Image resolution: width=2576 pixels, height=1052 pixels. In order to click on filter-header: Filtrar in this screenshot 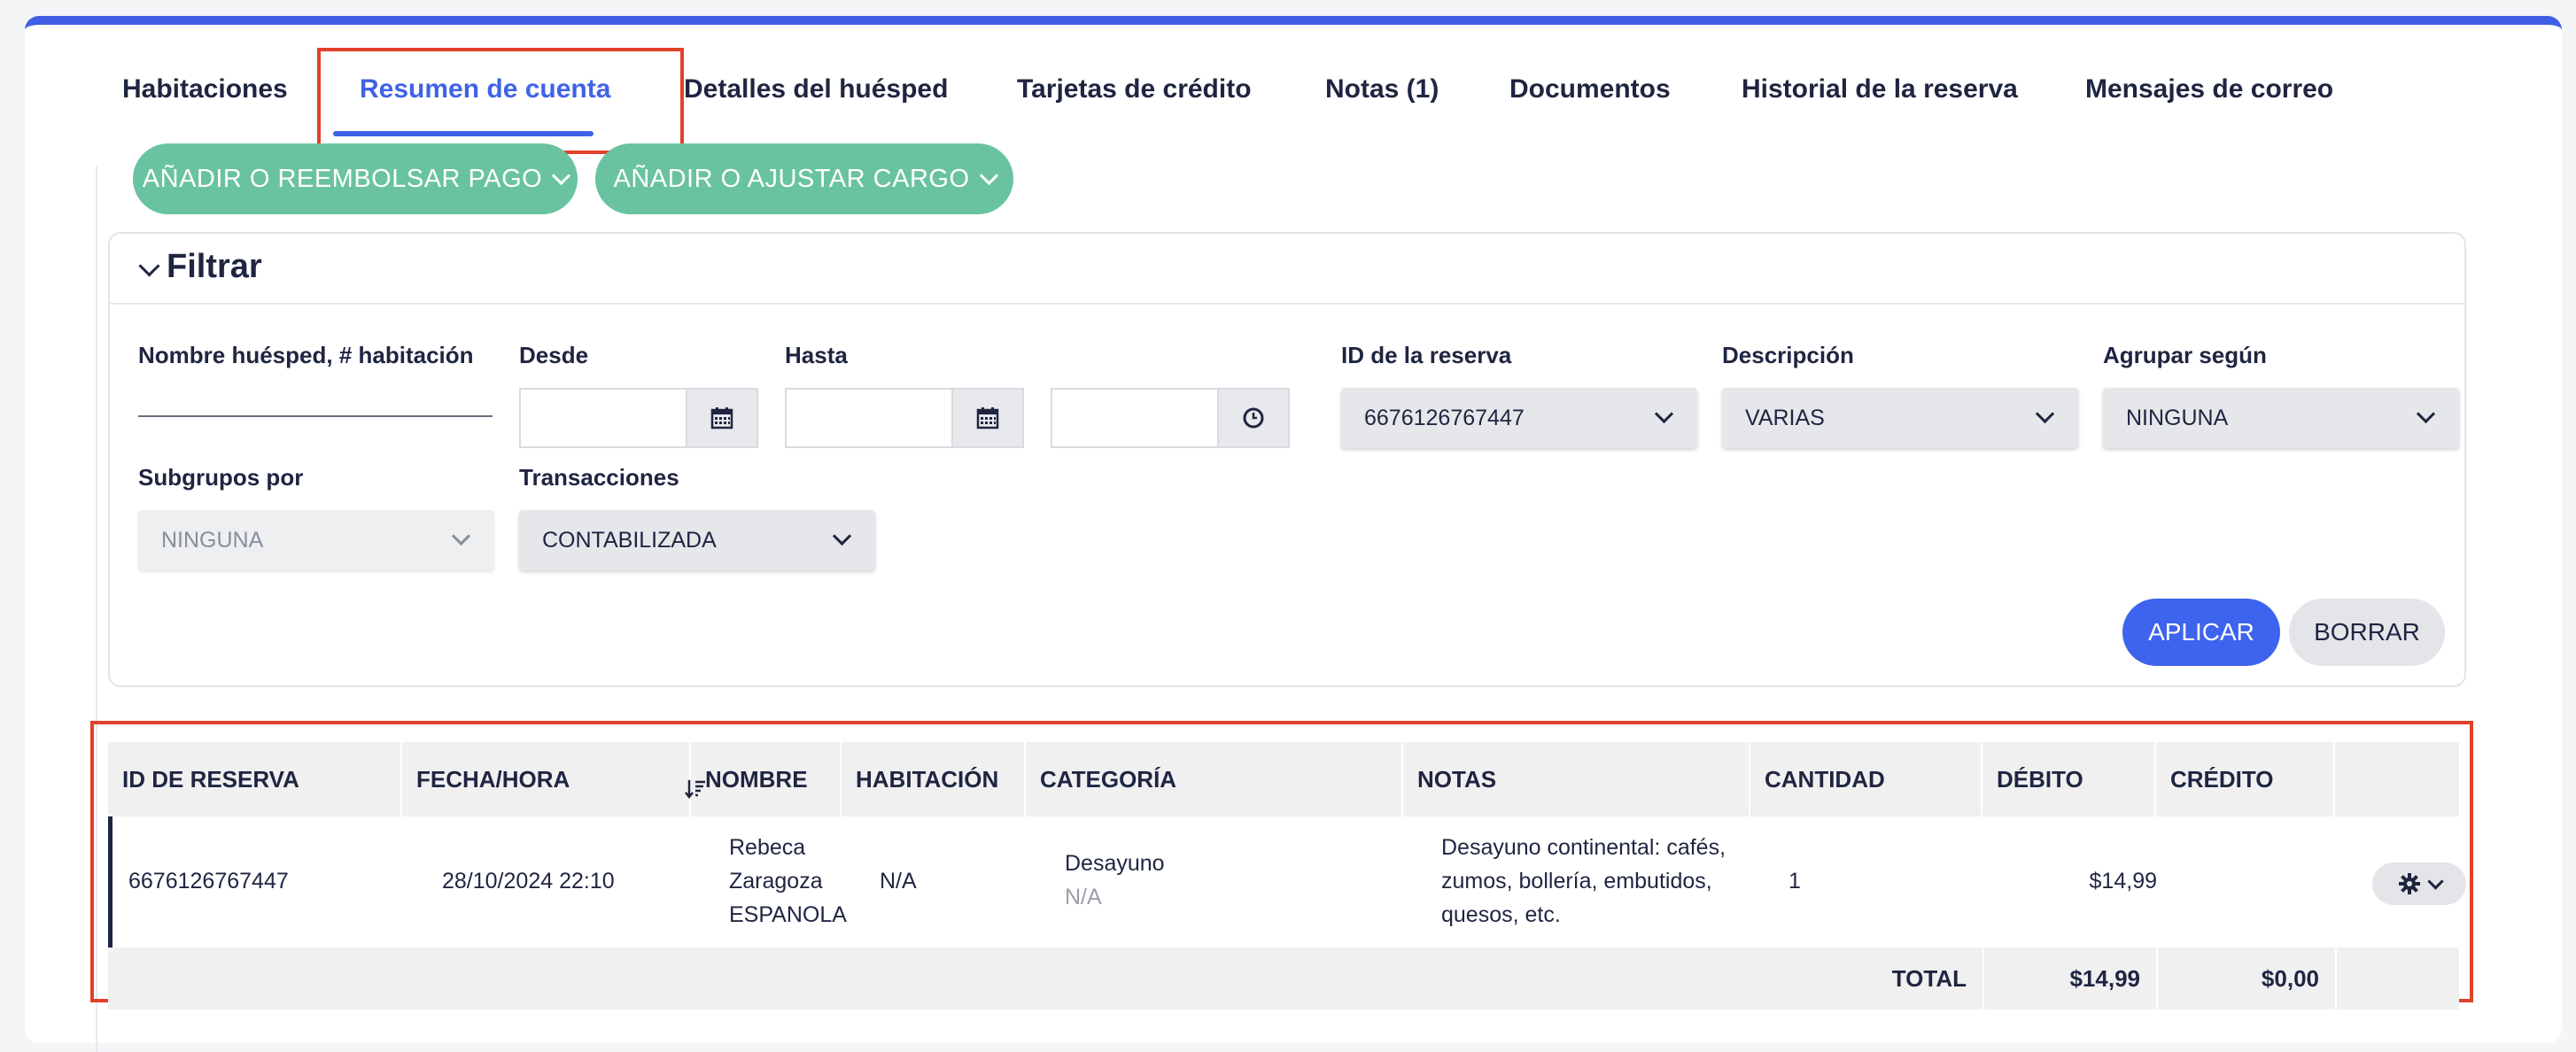, I will do `click(1287, 269)`.